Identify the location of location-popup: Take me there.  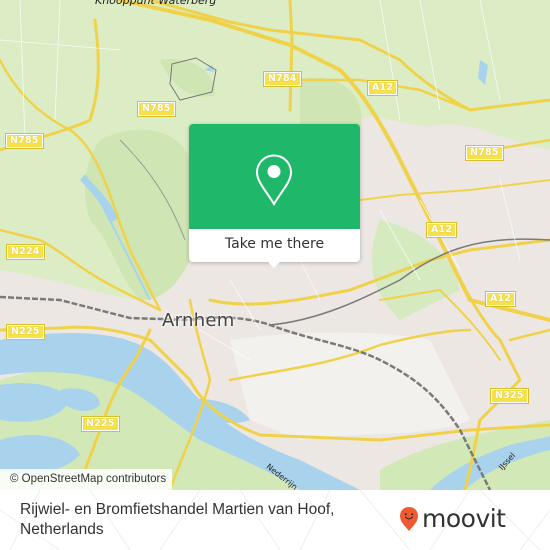
(274, 196).